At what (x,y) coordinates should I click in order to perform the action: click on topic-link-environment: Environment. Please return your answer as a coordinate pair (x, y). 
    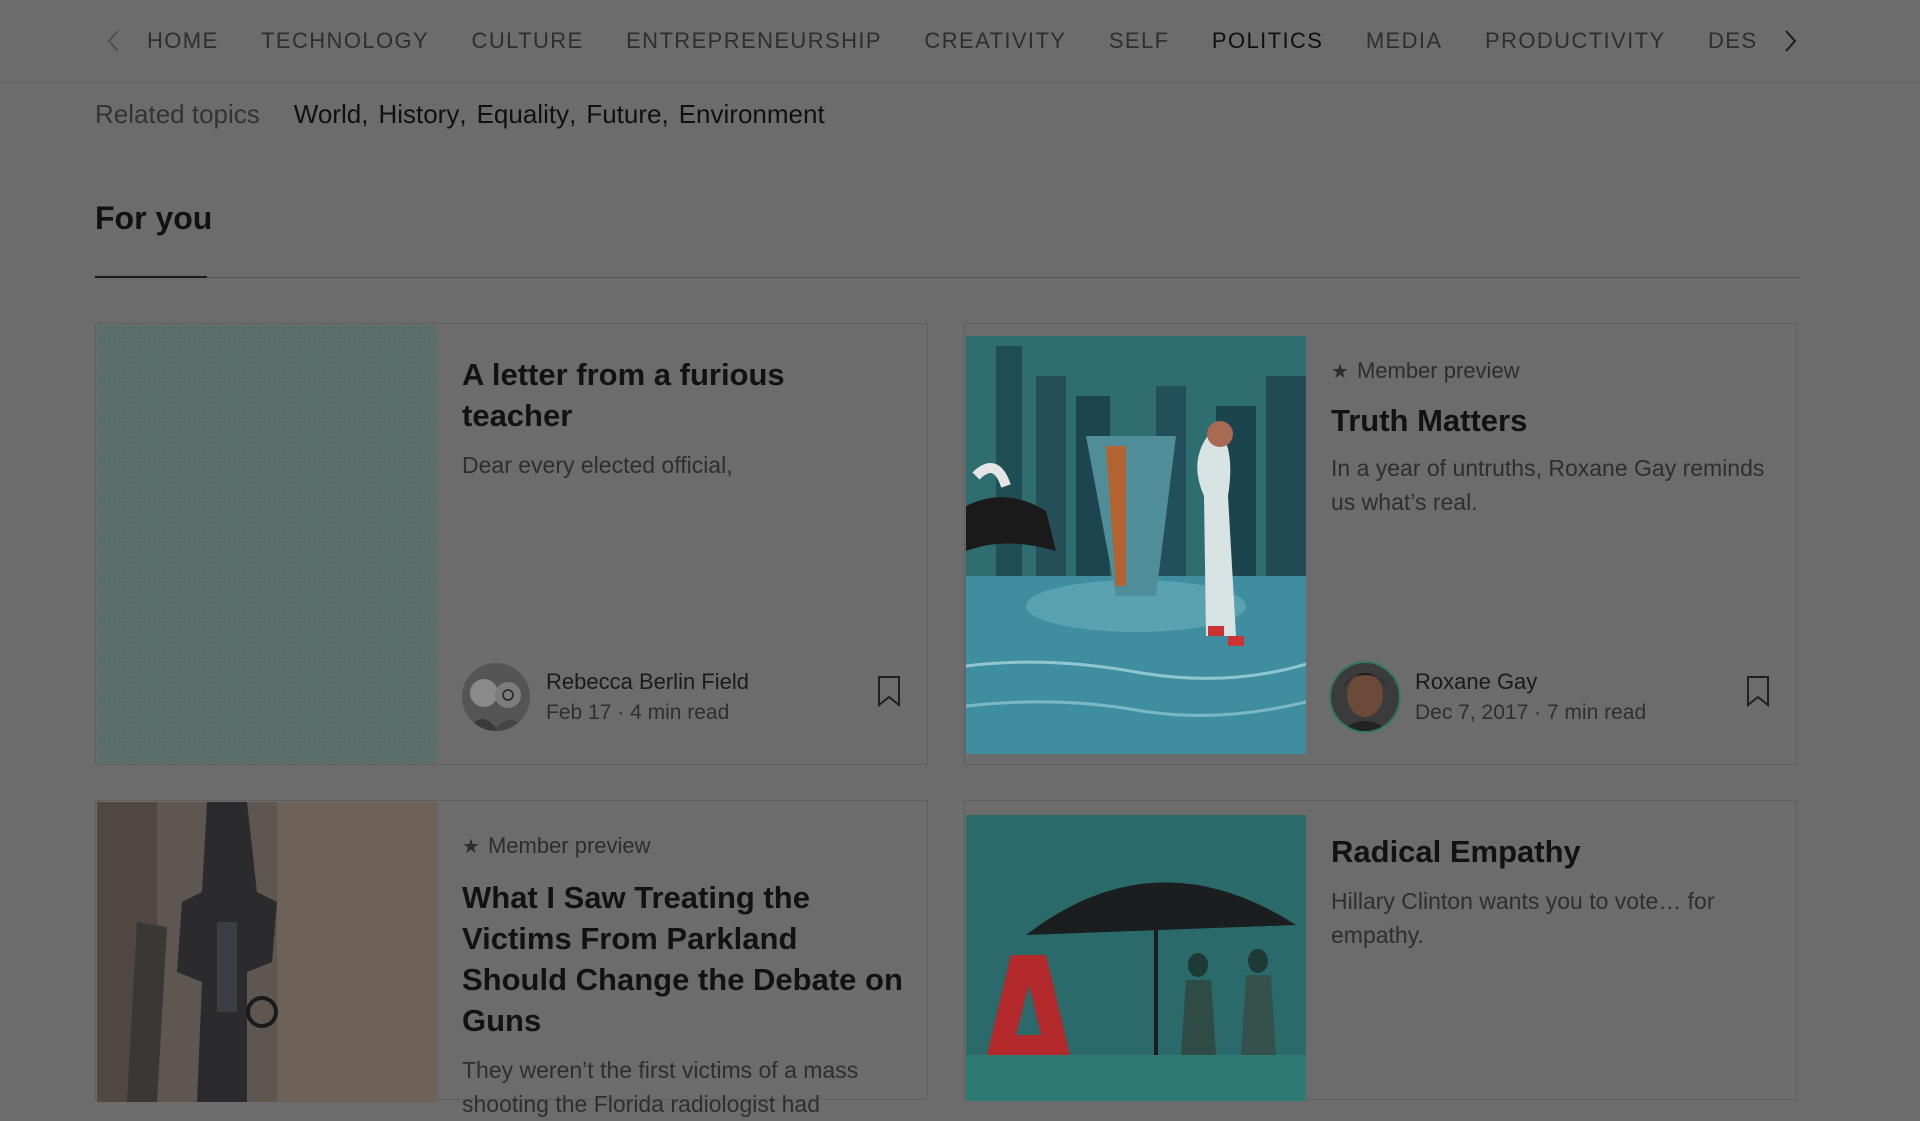
    Looking at the image, I should click on (752, 114).